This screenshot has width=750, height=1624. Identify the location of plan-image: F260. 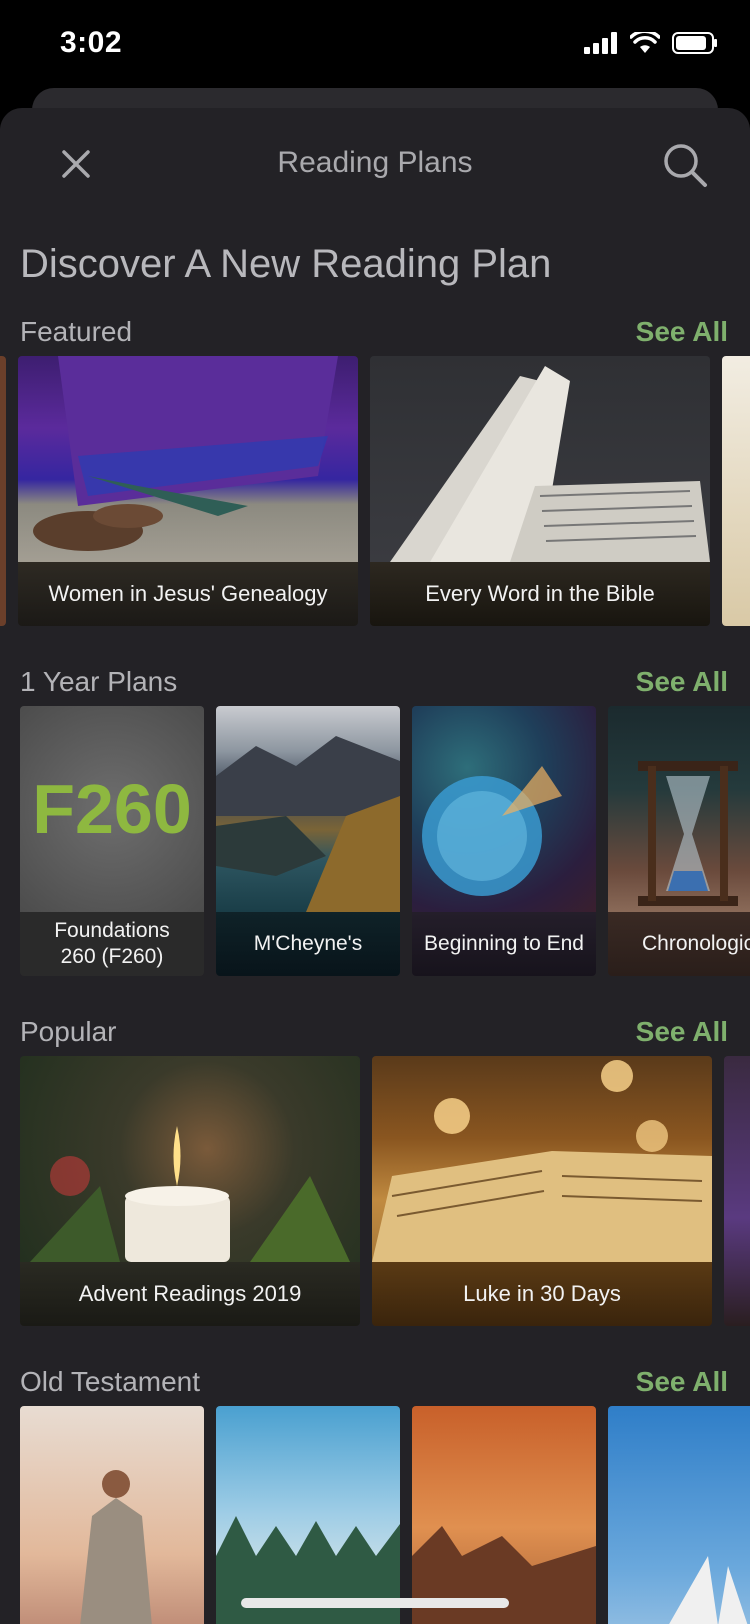
(112, 809).